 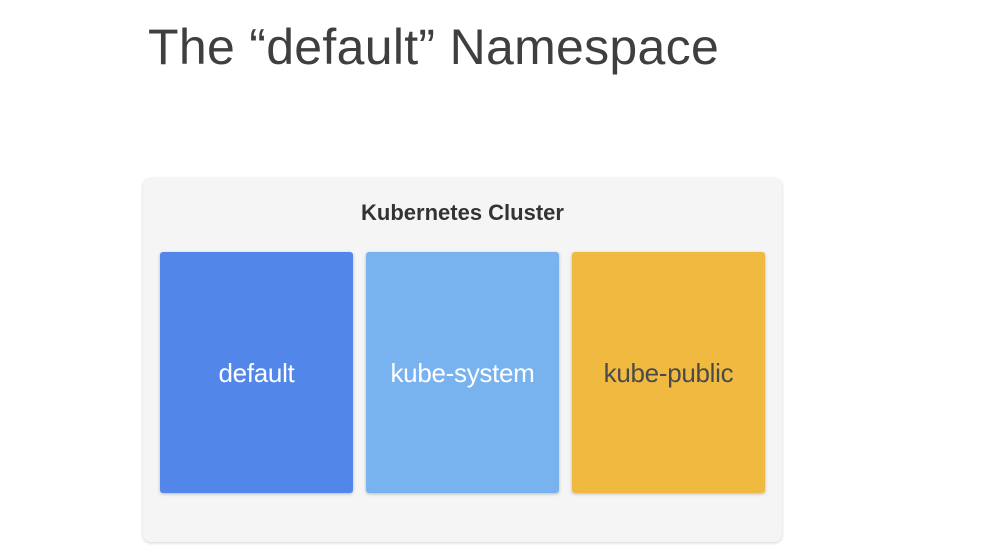 I want to click on namespace-kube-public-label: kube-public, so click(x=668, y=372).